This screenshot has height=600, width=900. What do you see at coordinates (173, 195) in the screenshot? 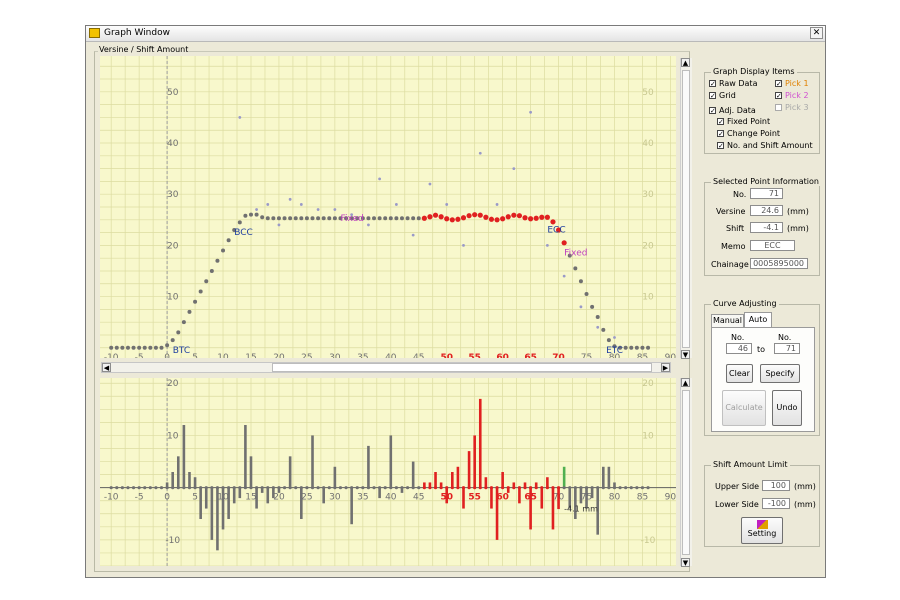
I see `y-tick-label: 30` at bounding box center [173, 195].